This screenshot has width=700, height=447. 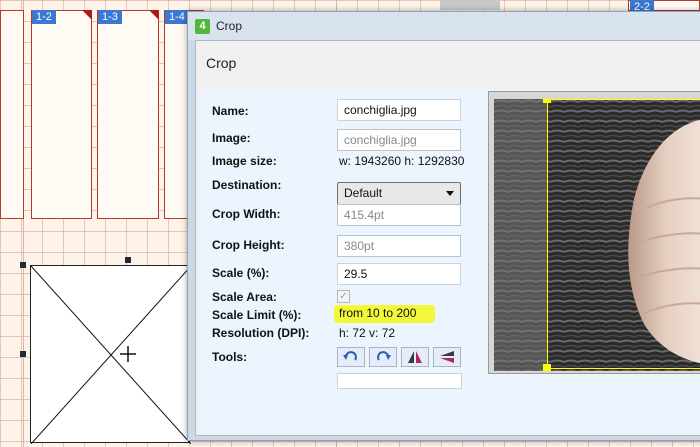 I want to click on destination-label: Destination:, so click(x=247, y=185).